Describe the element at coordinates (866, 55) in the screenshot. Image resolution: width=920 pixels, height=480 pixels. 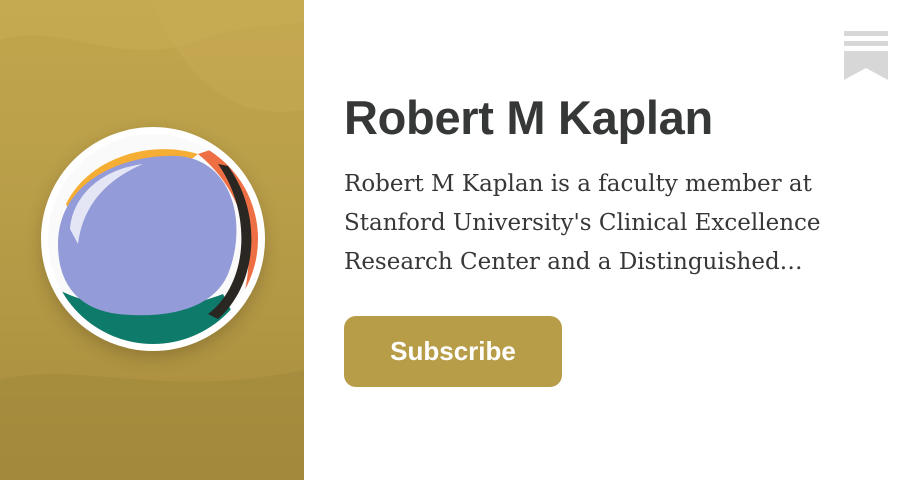
I see `bookmark-icon` at that location.